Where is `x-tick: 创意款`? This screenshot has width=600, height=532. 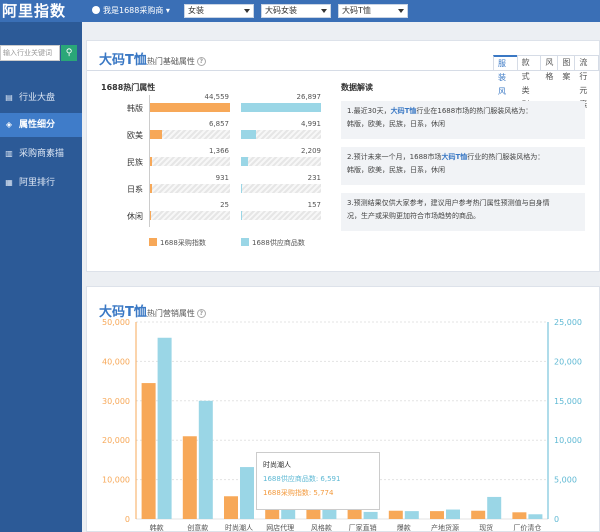 x-tick: 创意款 is located at coordinates (197, 527).